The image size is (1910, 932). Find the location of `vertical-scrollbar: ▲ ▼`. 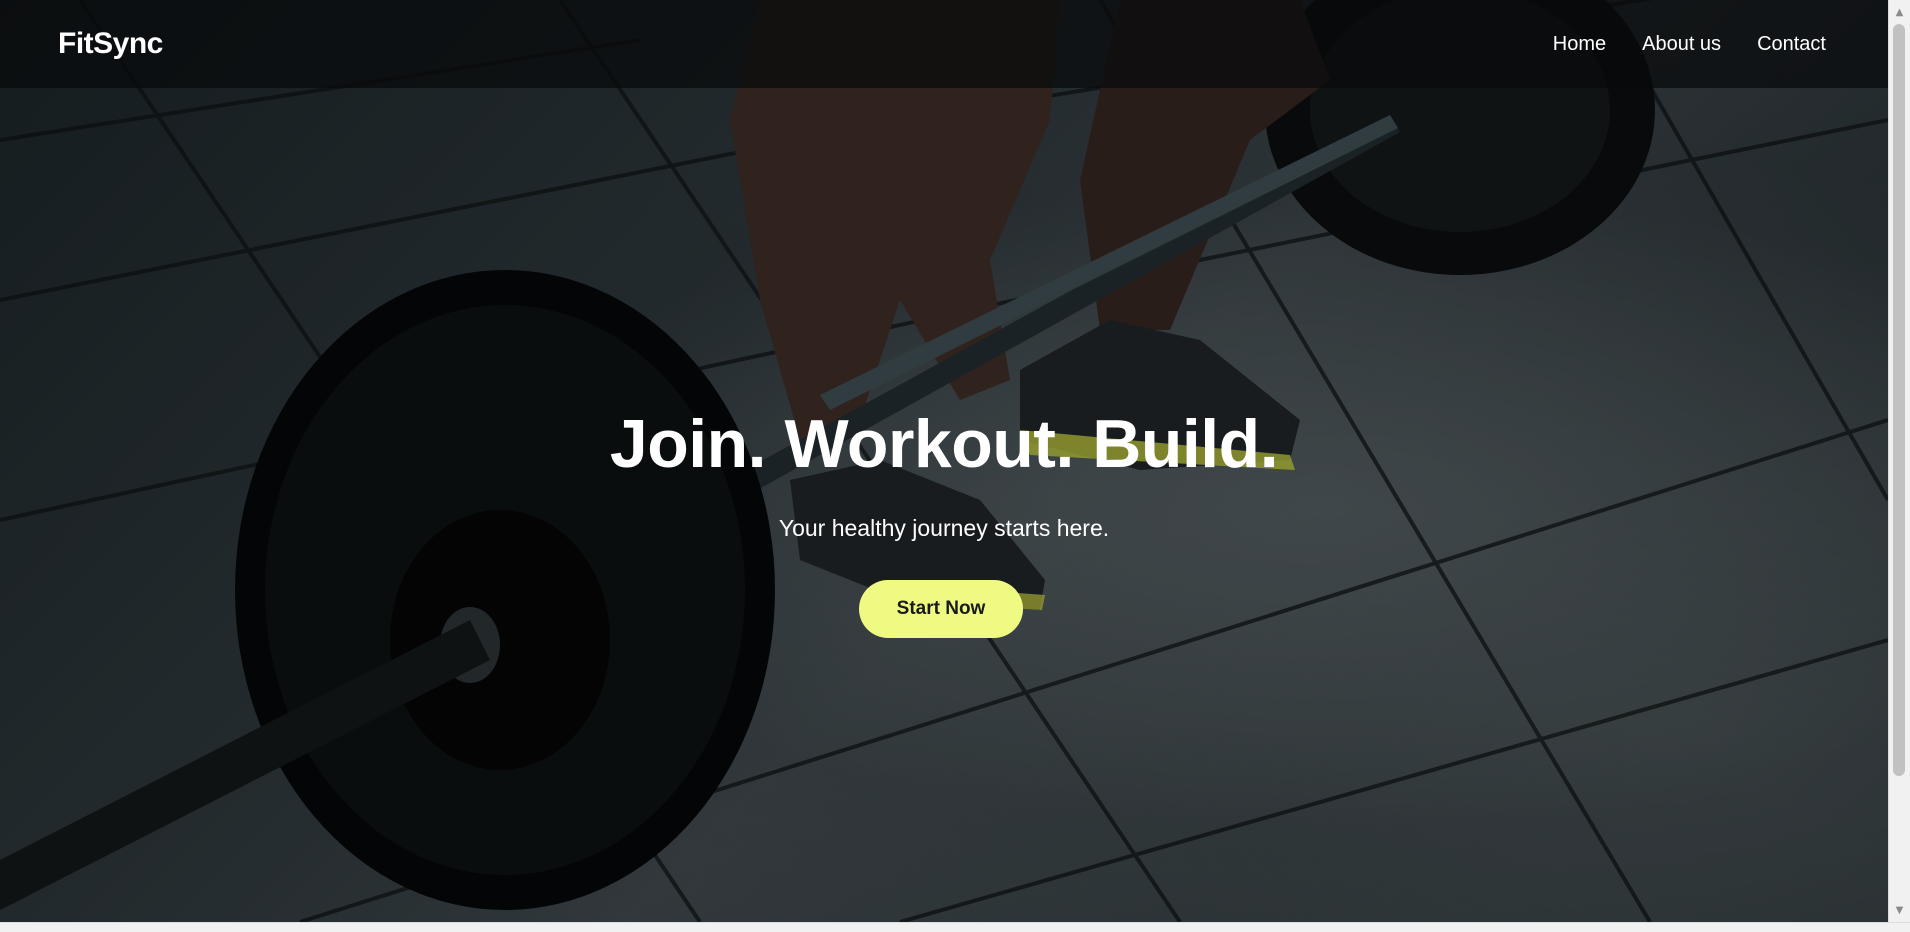

vertical-scrollbar: ▲ ▼ is located at coordinates (1899, 461).